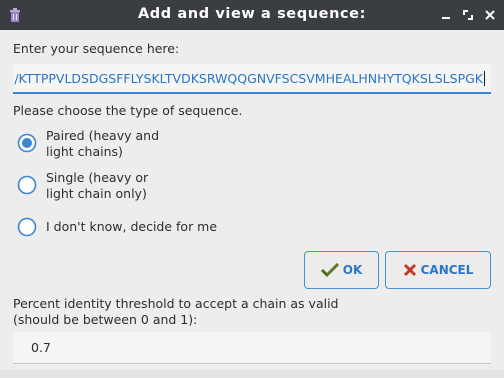  I want to click on radio-single-label: Single (heavy or light chain only), so click(97, 186).